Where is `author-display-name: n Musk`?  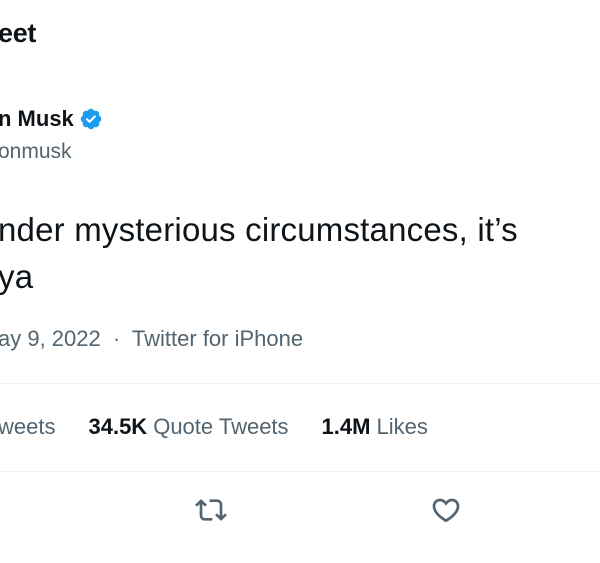 author-display-name: n Musk is located at coordinates (37, 119).